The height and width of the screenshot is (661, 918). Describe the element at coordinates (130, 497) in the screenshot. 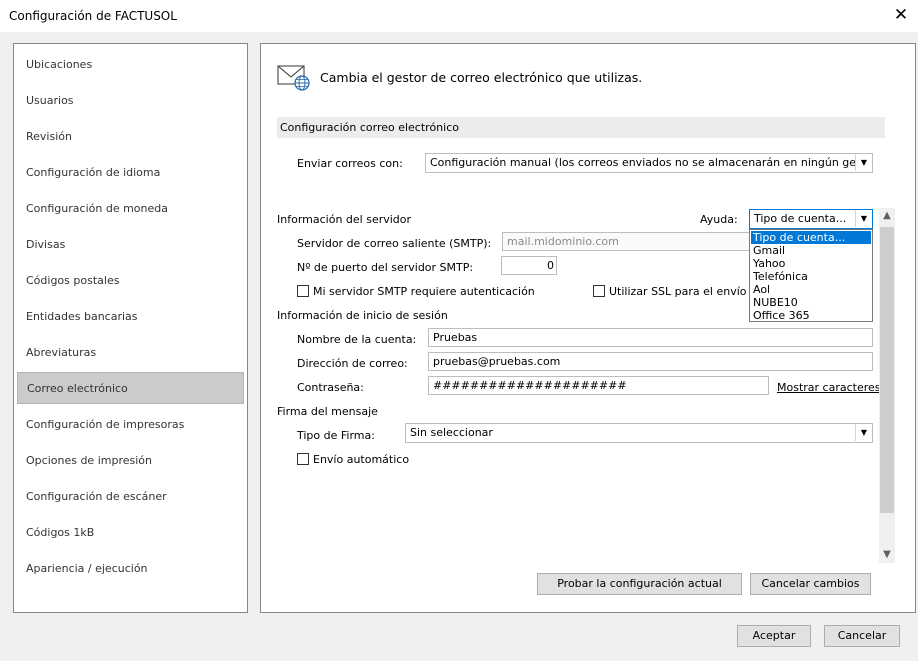

I see `sidebar-item-escaner: Configuración de escáner` at that location.